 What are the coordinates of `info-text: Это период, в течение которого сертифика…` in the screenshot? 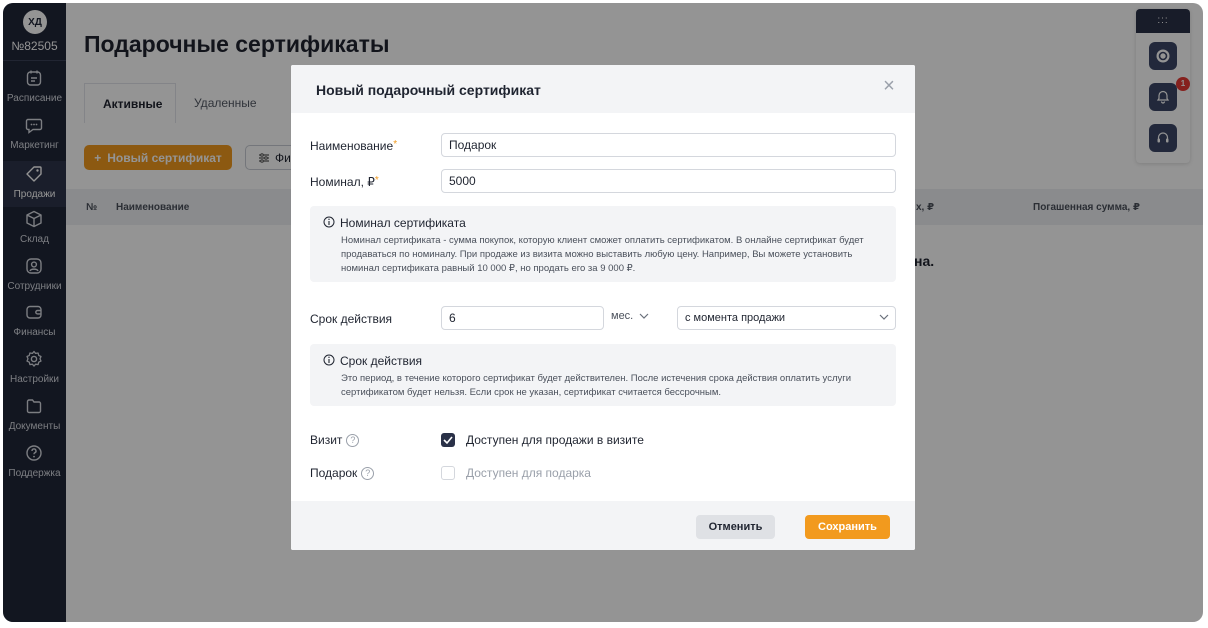 It's located at (596, 385).